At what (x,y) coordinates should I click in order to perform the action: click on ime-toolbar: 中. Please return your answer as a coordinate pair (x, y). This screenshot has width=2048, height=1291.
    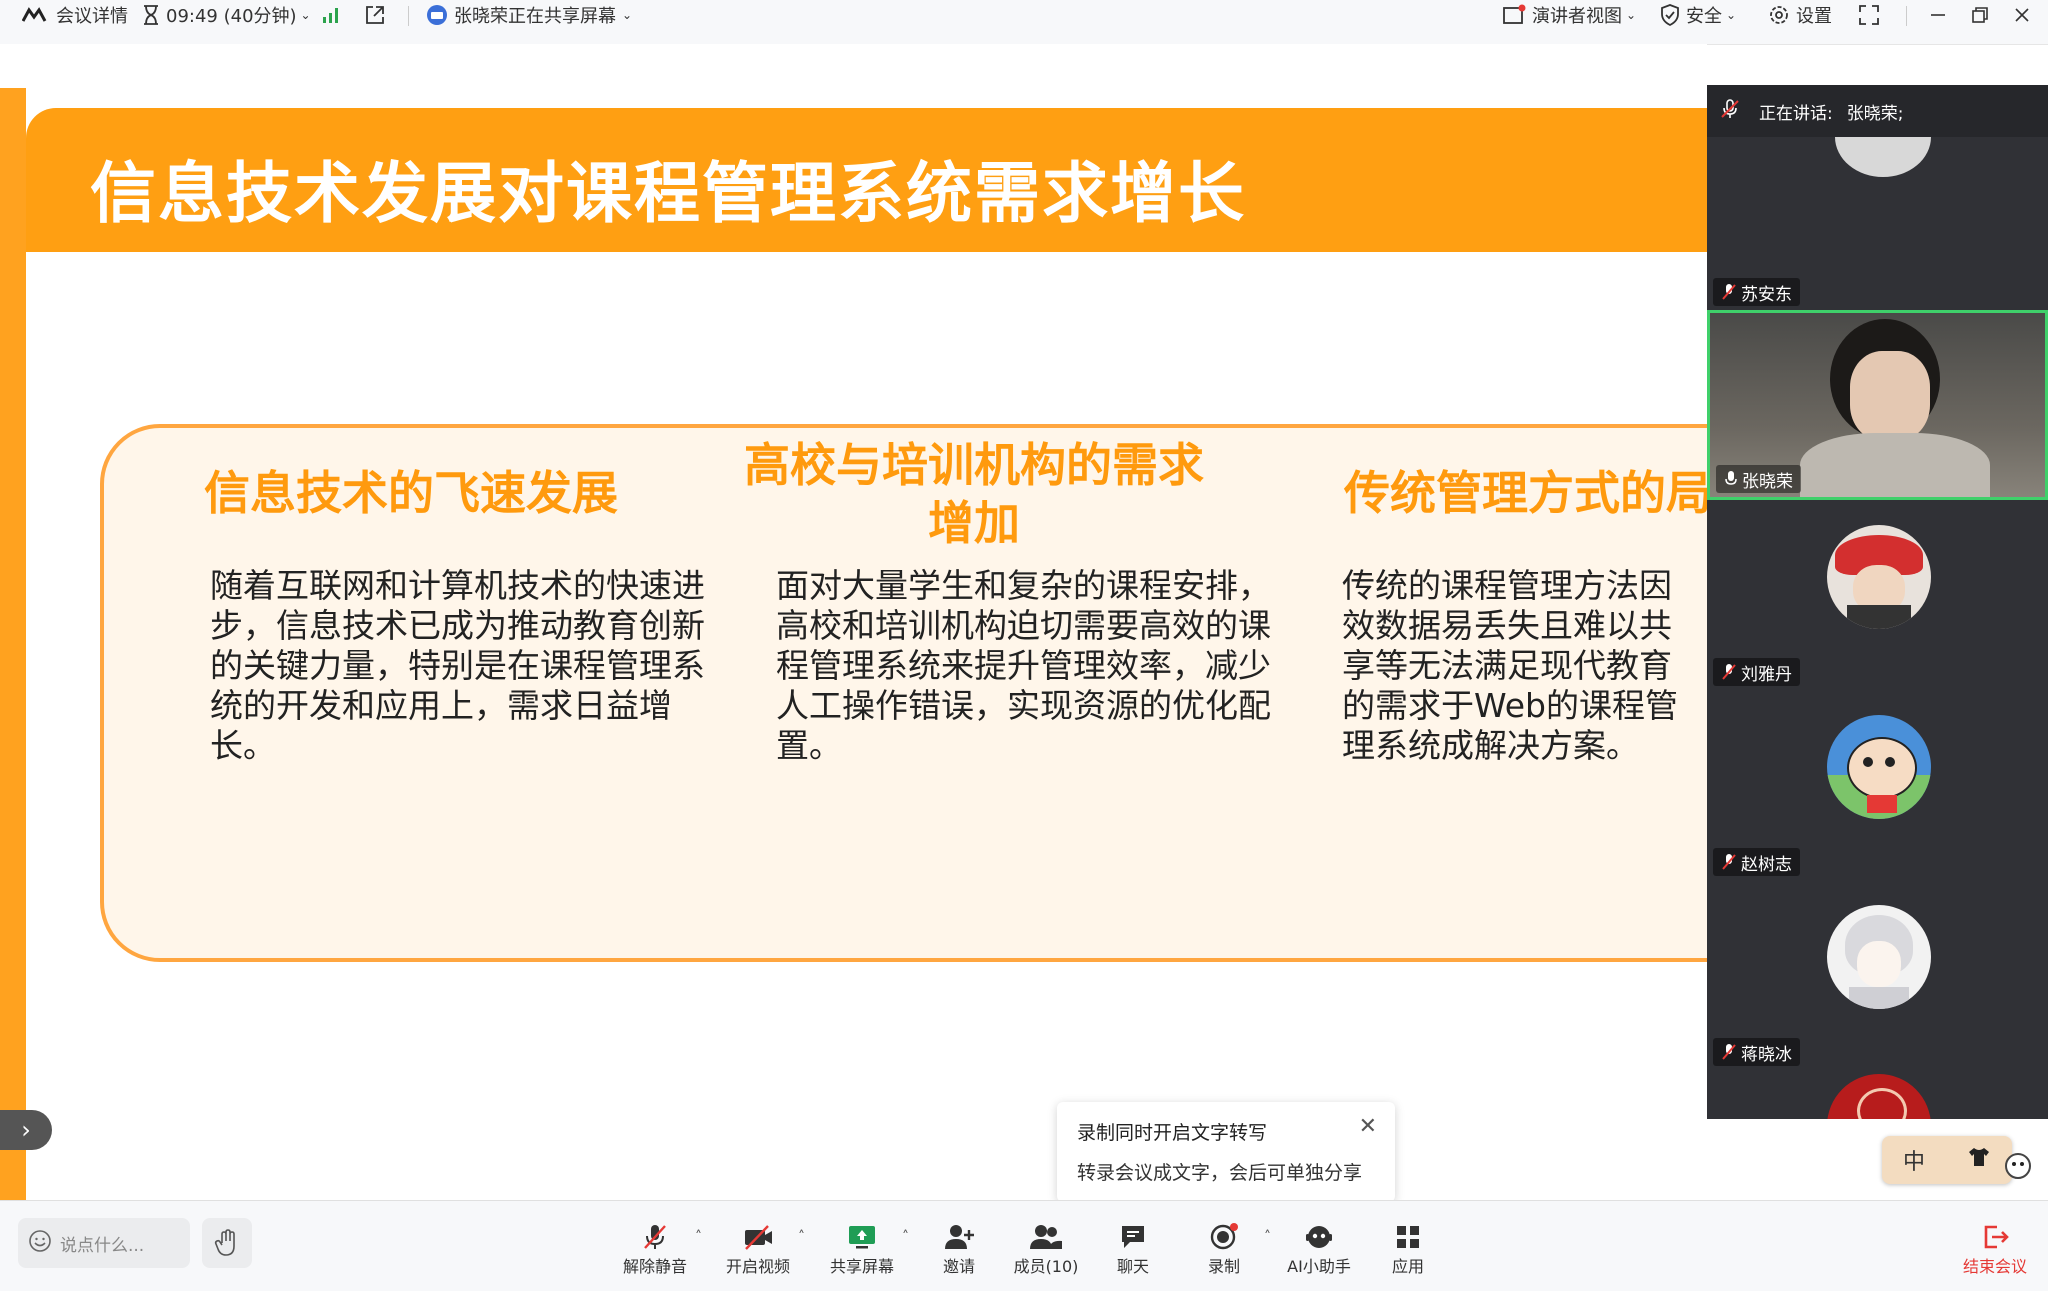
    Looking at the image, I should click on (1947, 1160).